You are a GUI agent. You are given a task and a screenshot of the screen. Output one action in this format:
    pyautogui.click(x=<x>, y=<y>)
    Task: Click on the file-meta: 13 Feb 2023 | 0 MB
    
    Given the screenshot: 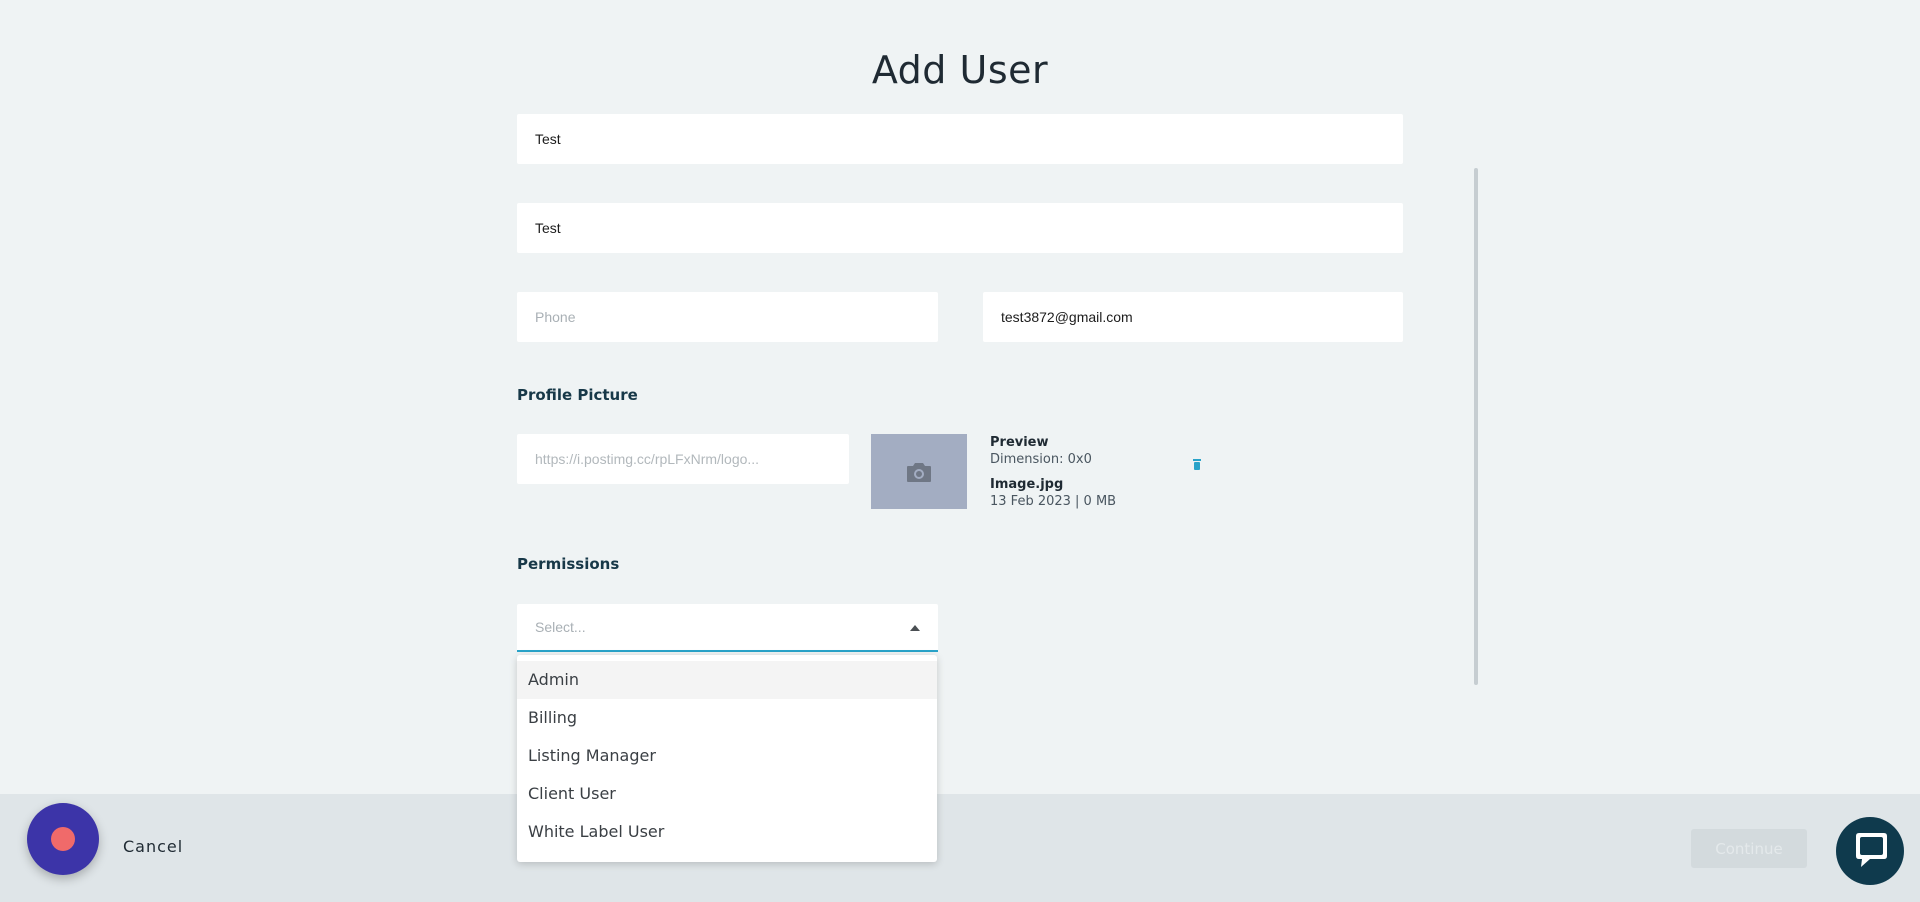 What is the action you would take?
    pyautogui.click(x=1053, y=501)
    